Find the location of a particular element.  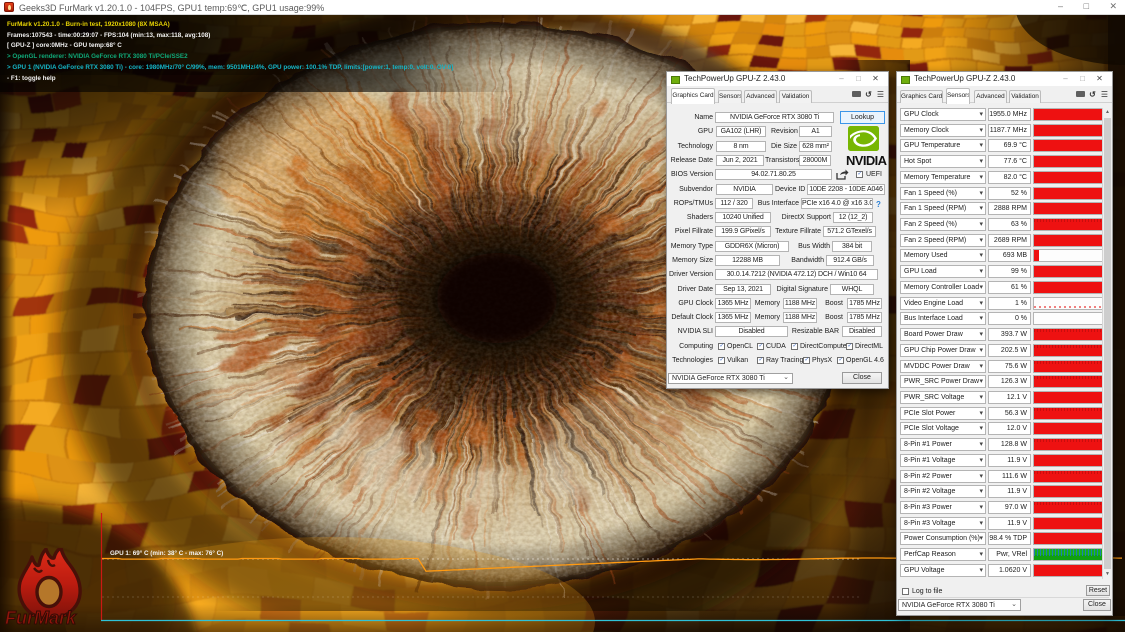

svg-text: NVIDIA is located at coordinates (866, 160).